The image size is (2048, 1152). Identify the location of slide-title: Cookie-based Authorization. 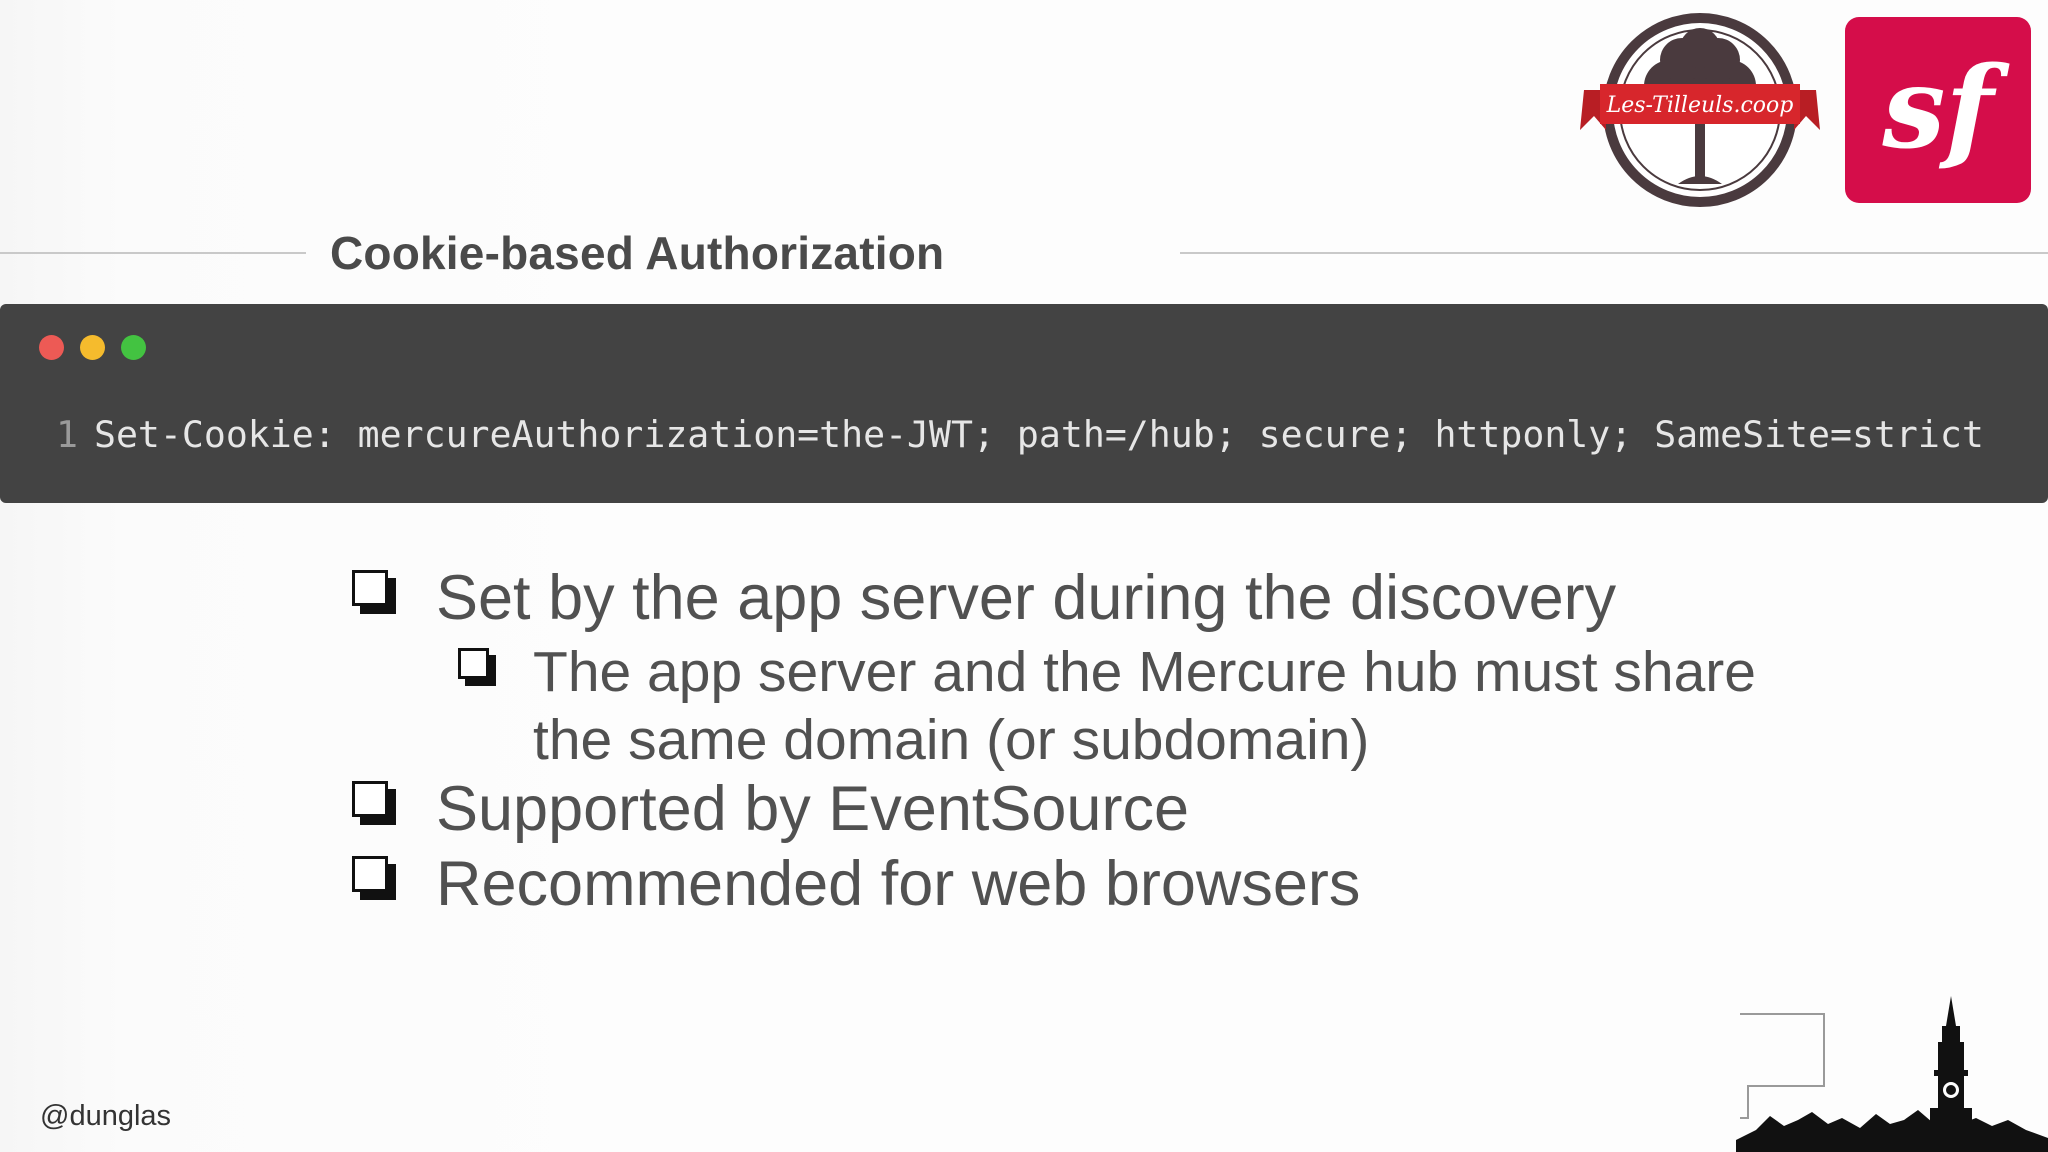
(637, 253).